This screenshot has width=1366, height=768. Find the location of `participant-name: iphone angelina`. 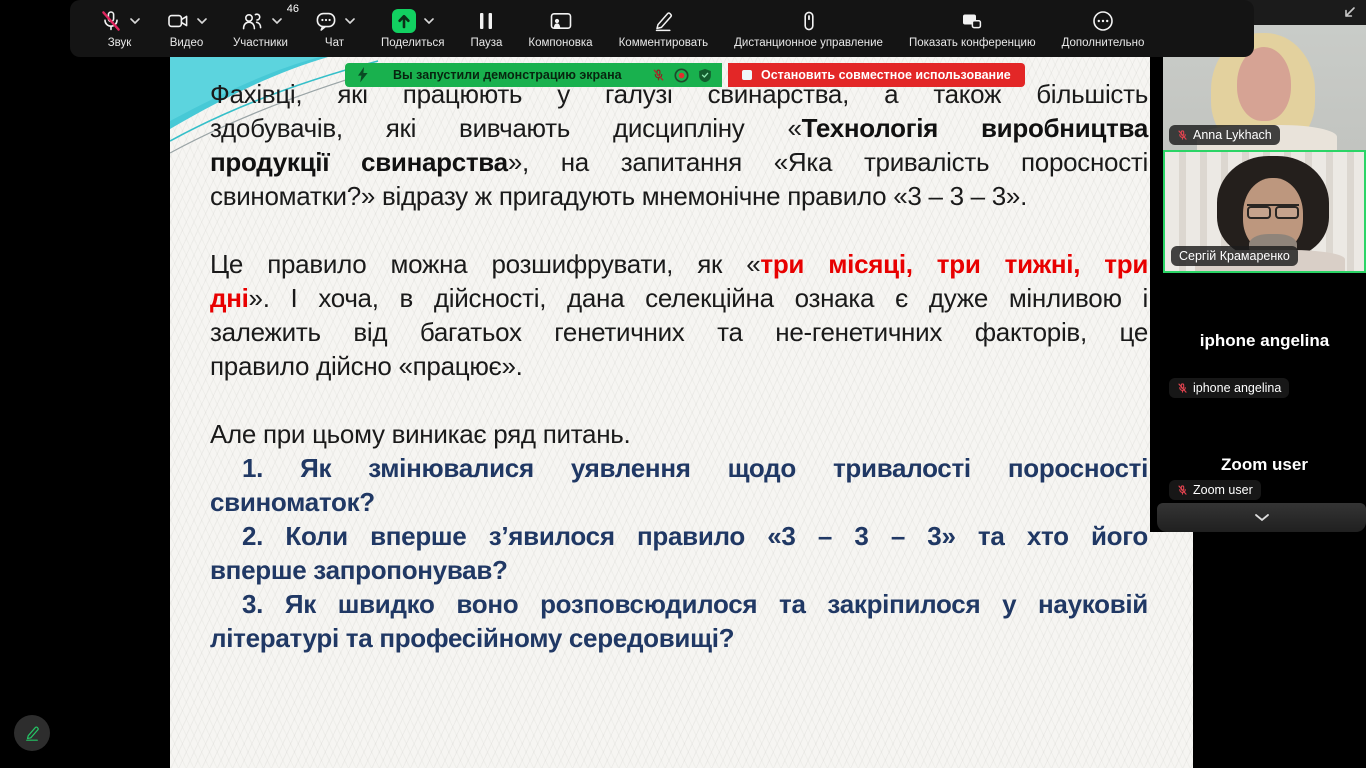

participant-name: iphone angelina is located at coordinates (1237, 388).